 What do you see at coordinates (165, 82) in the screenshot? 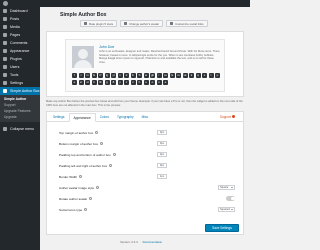
I see `social-icon: a` at bounding box center [165, 82].